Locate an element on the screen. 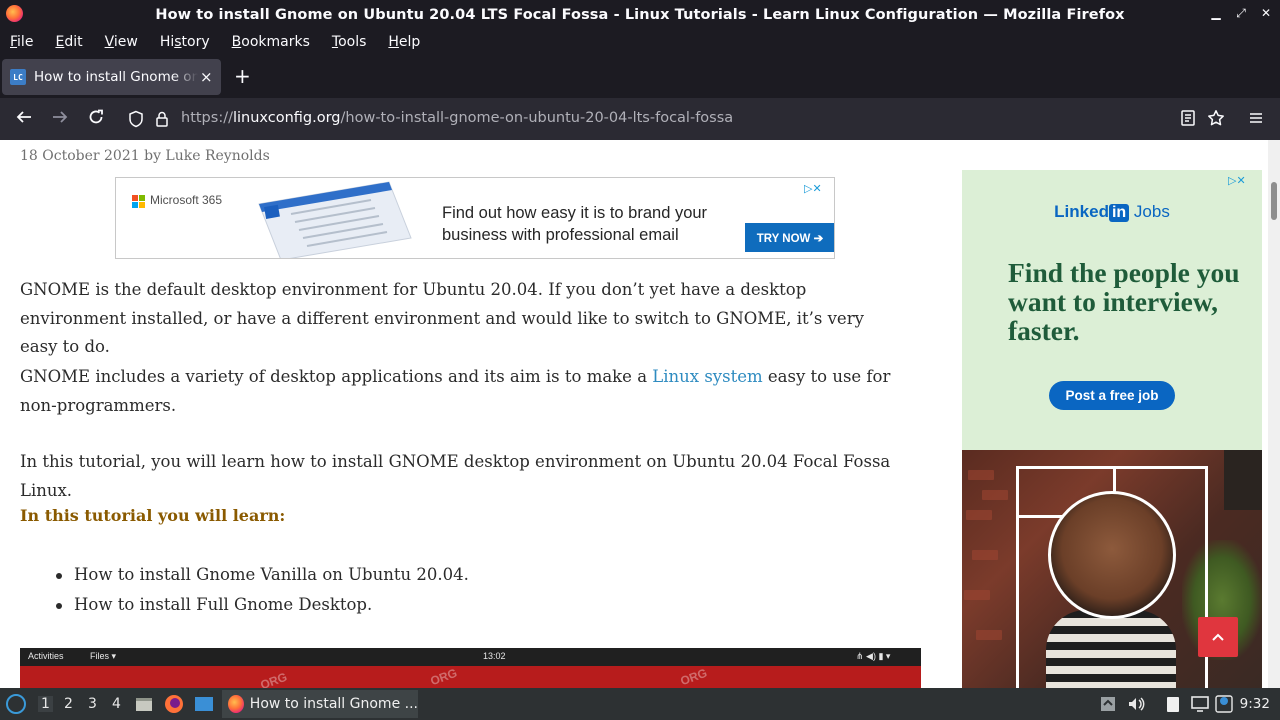 This screenshot has height=720, width=1280. bookmark-star-icon is located at coordinates (1216, 120).